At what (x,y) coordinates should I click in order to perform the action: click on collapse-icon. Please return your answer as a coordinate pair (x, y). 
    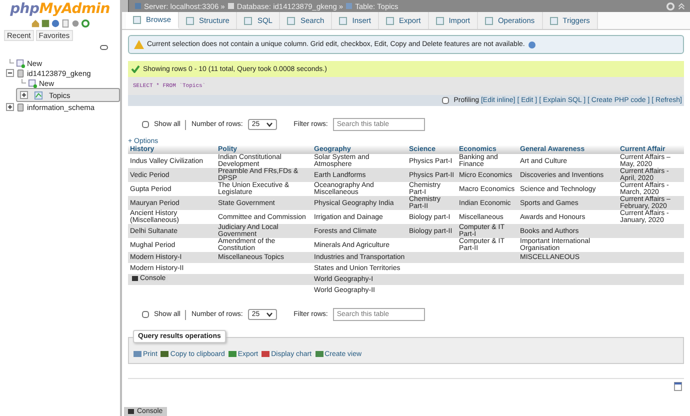
    Looking at the image, I should click on (10, 73).